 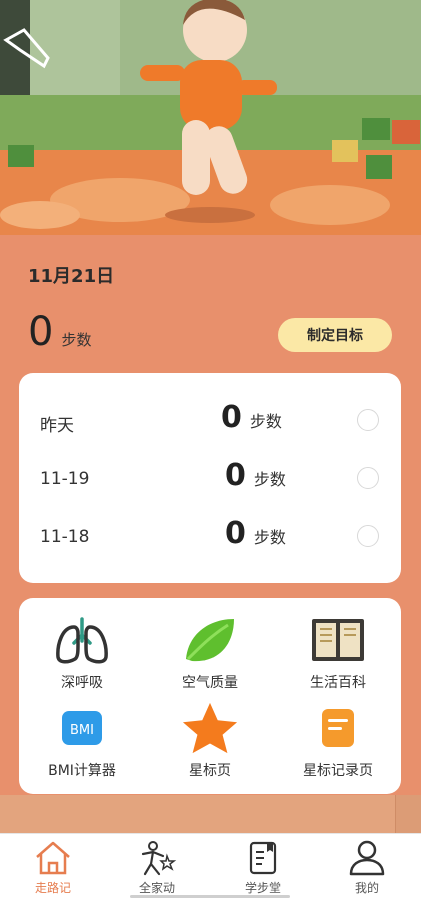 What do you see at coordinates (338, 728) in the screenshot?
I see `notes-icon` at bounding box center [338, 728].